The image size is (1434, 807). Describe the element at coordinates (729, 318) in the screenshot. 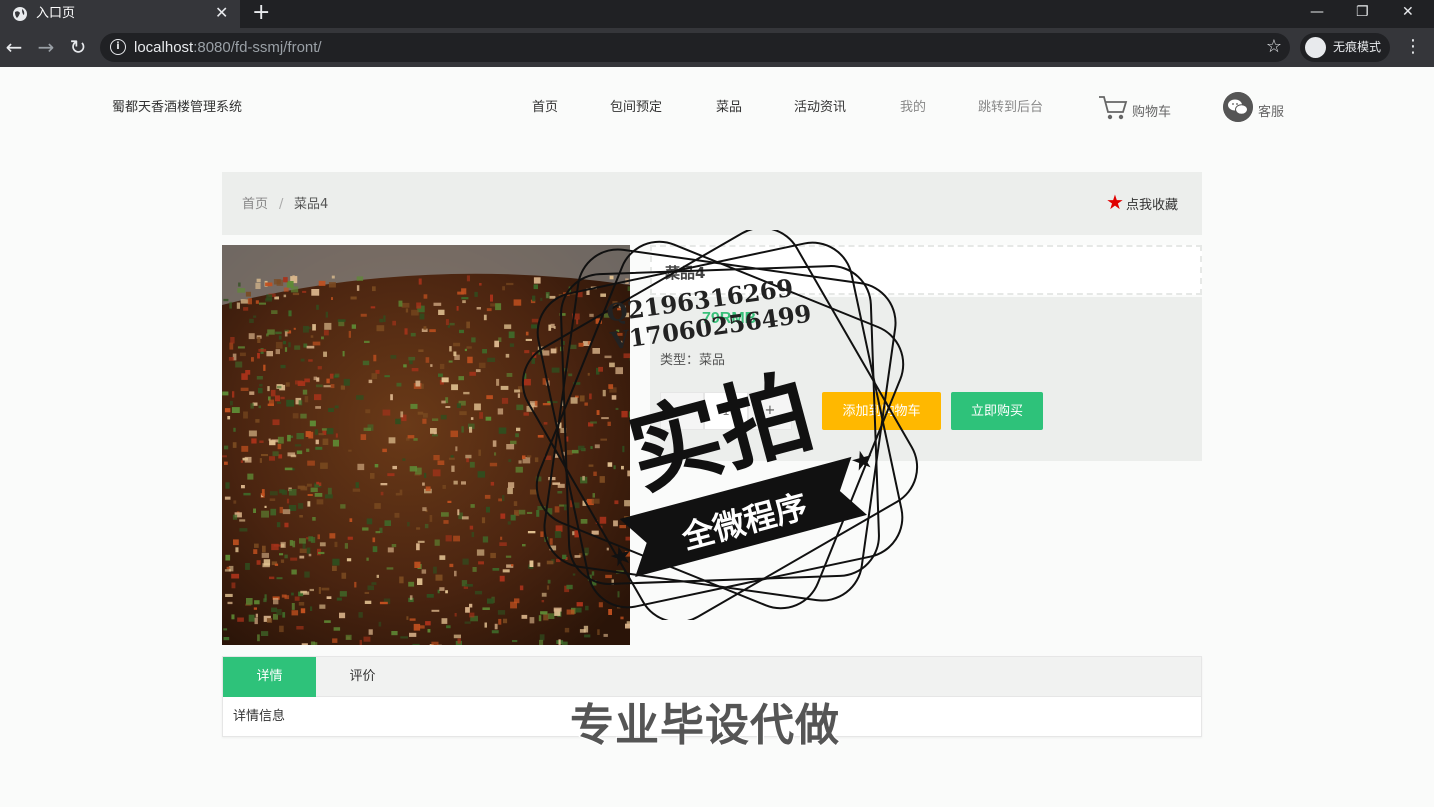

I see `product-price: 79RMB` at that location.